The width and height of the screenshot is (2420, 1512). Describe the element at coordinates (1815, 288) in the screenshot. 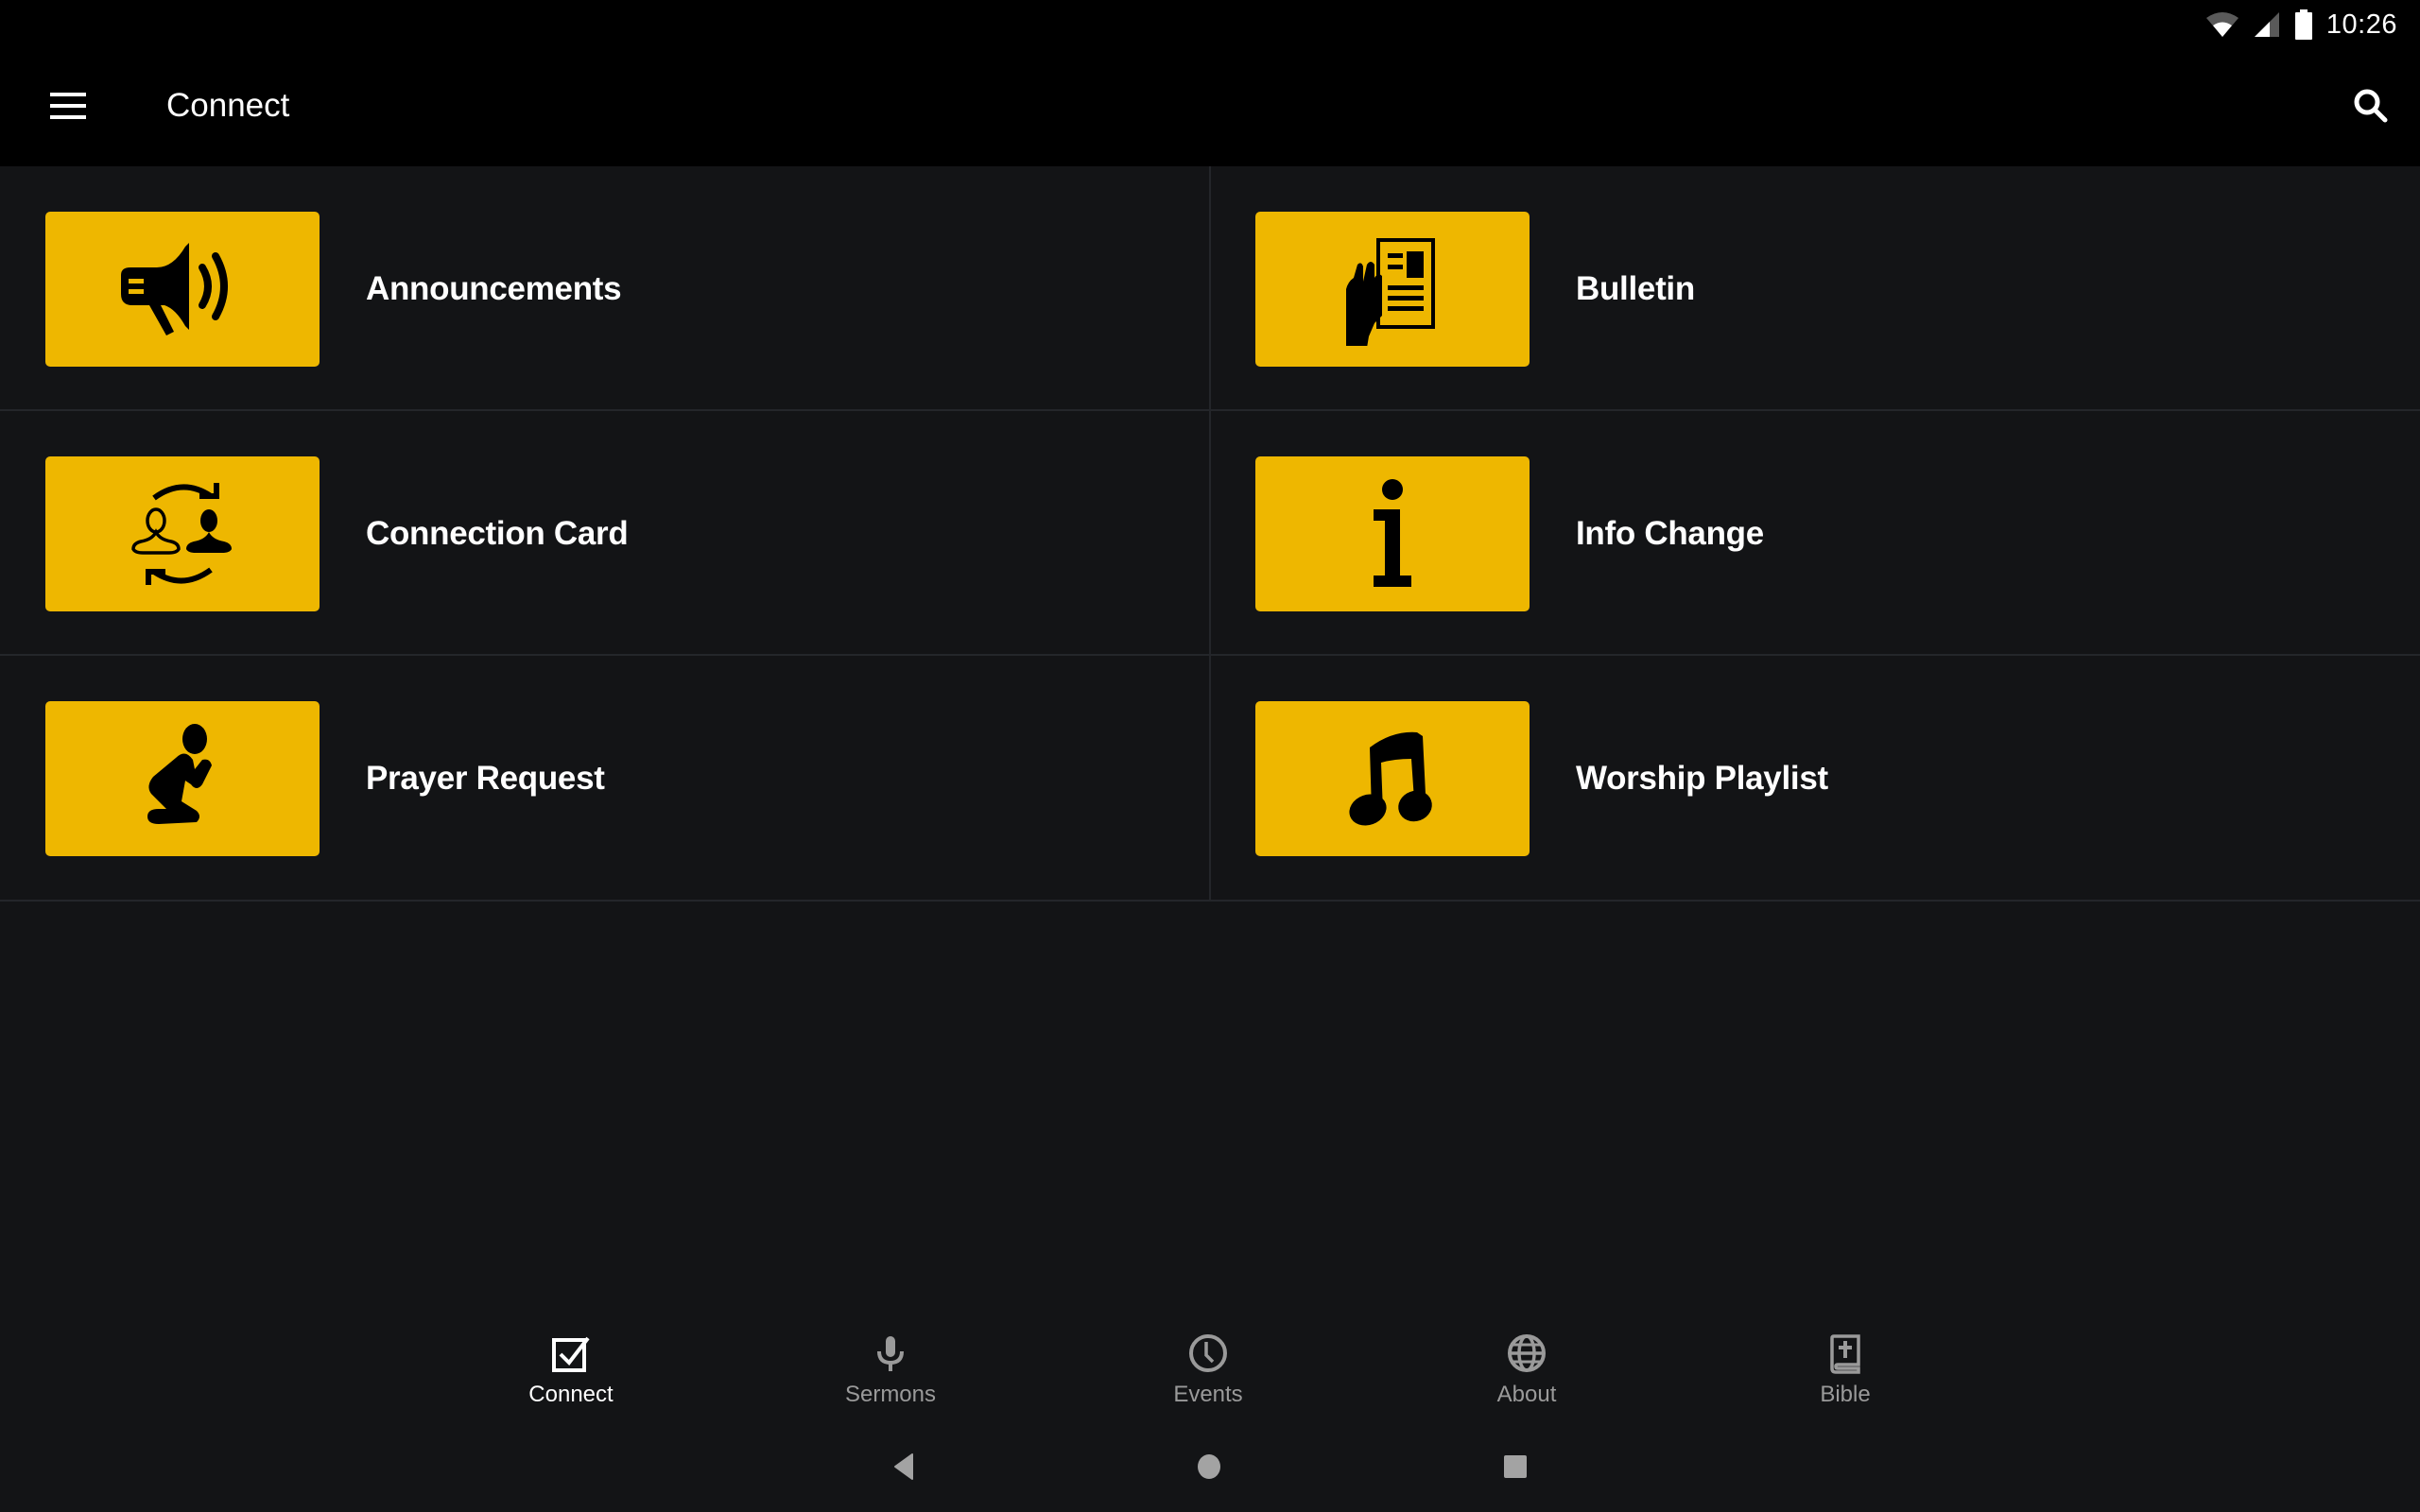

I see `grid-item-bulletin: Bulletin` at that location.